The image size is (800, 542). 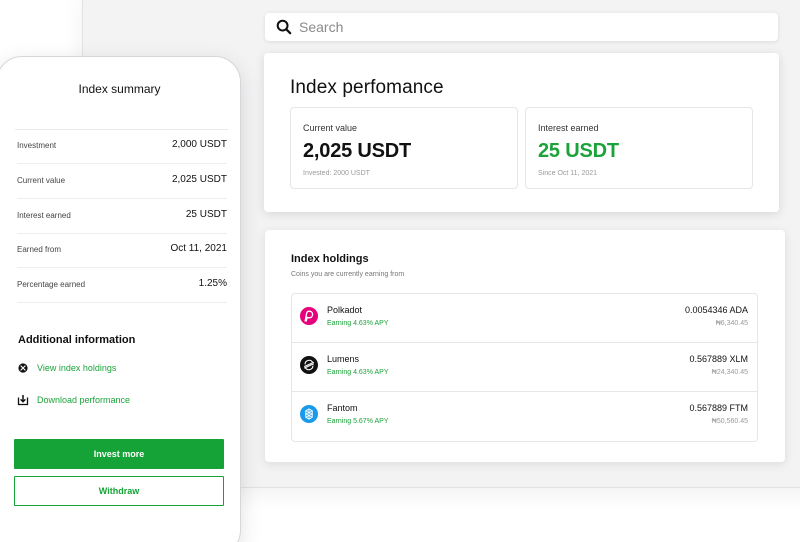 I want to click on summary-row-interest-earned: Interest earned 25 USDT, so click(x=122, y=216).